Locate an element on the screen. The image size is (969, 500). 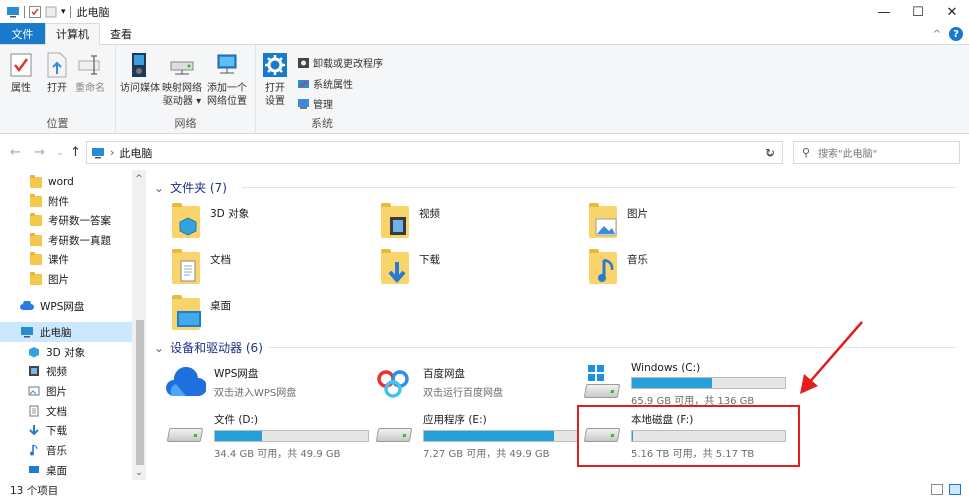
devices-section-header: ⌄ 设备和驱动器 (6) is located at coordinates (208, 347).